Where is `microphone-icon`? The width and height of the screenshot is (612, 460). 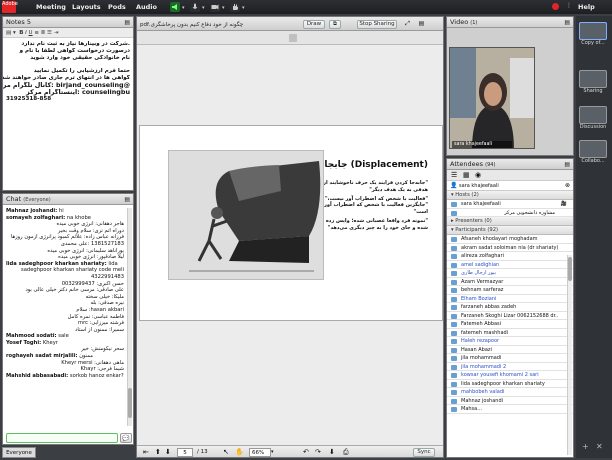
microphone-icon is located at coordinates (195, 7).